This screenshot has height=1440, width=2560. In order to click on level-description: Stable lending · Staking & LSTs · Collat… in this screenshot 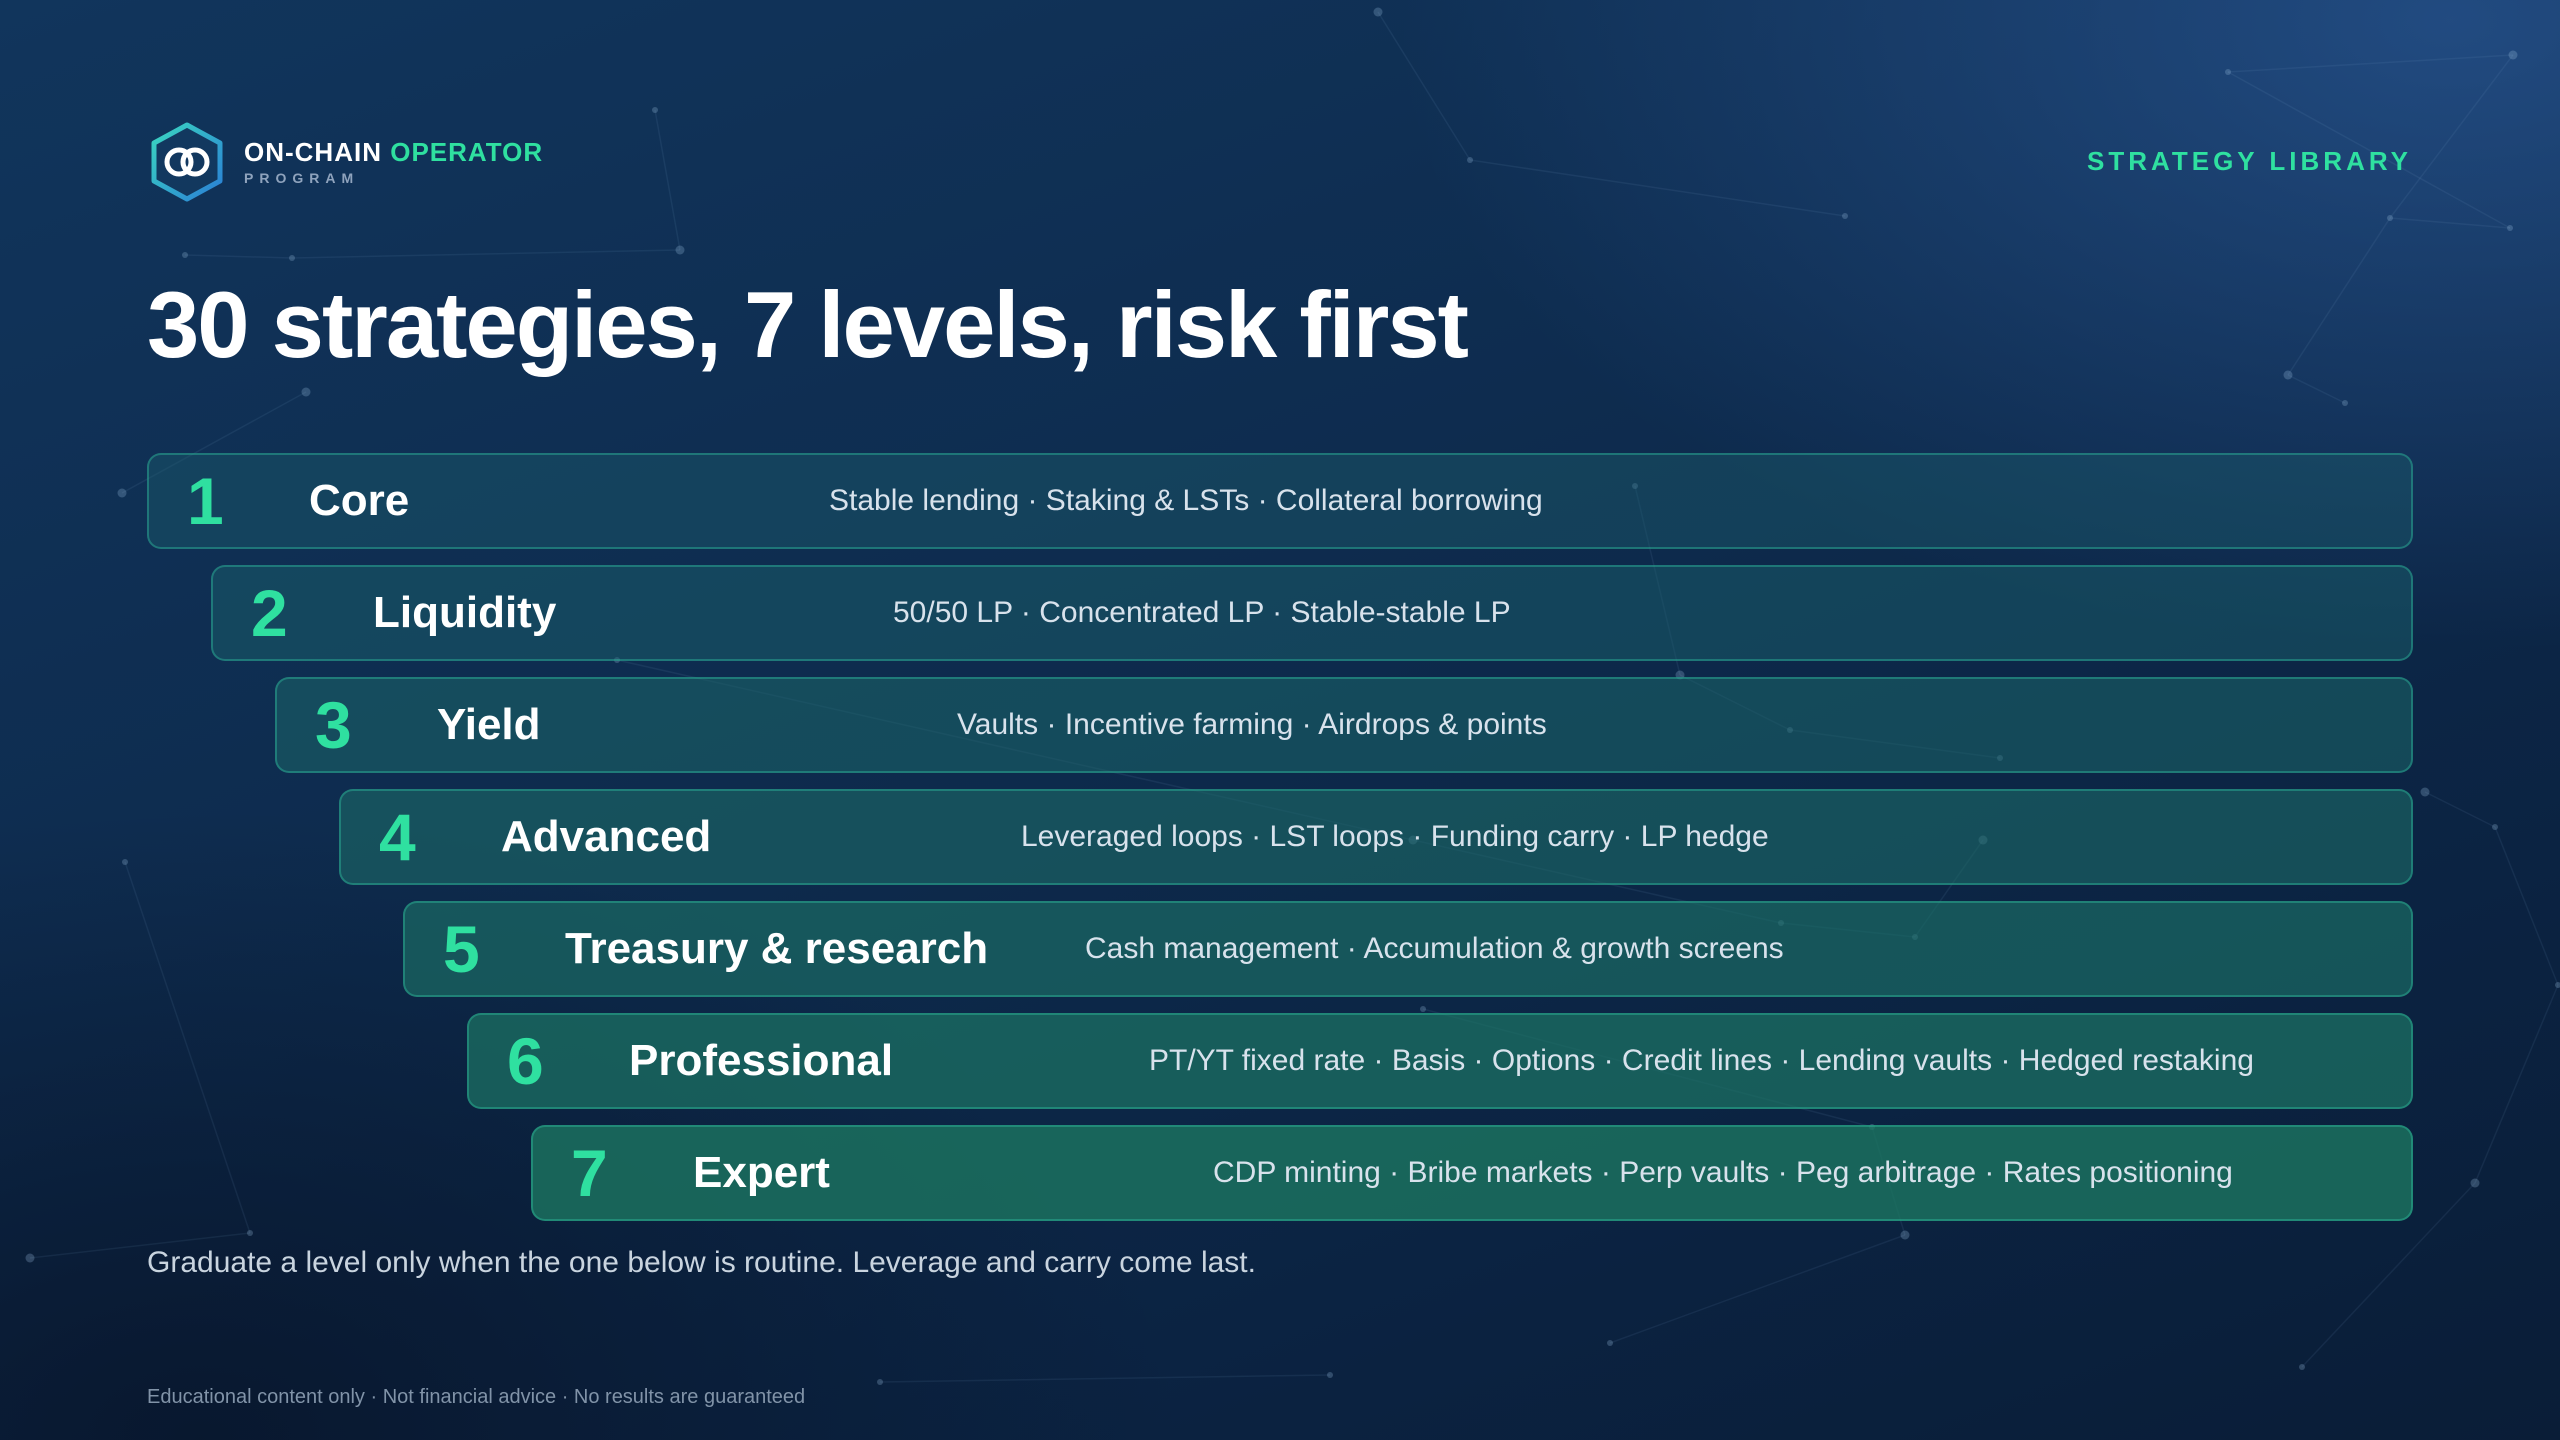, I will do `click(1186, 500)`.